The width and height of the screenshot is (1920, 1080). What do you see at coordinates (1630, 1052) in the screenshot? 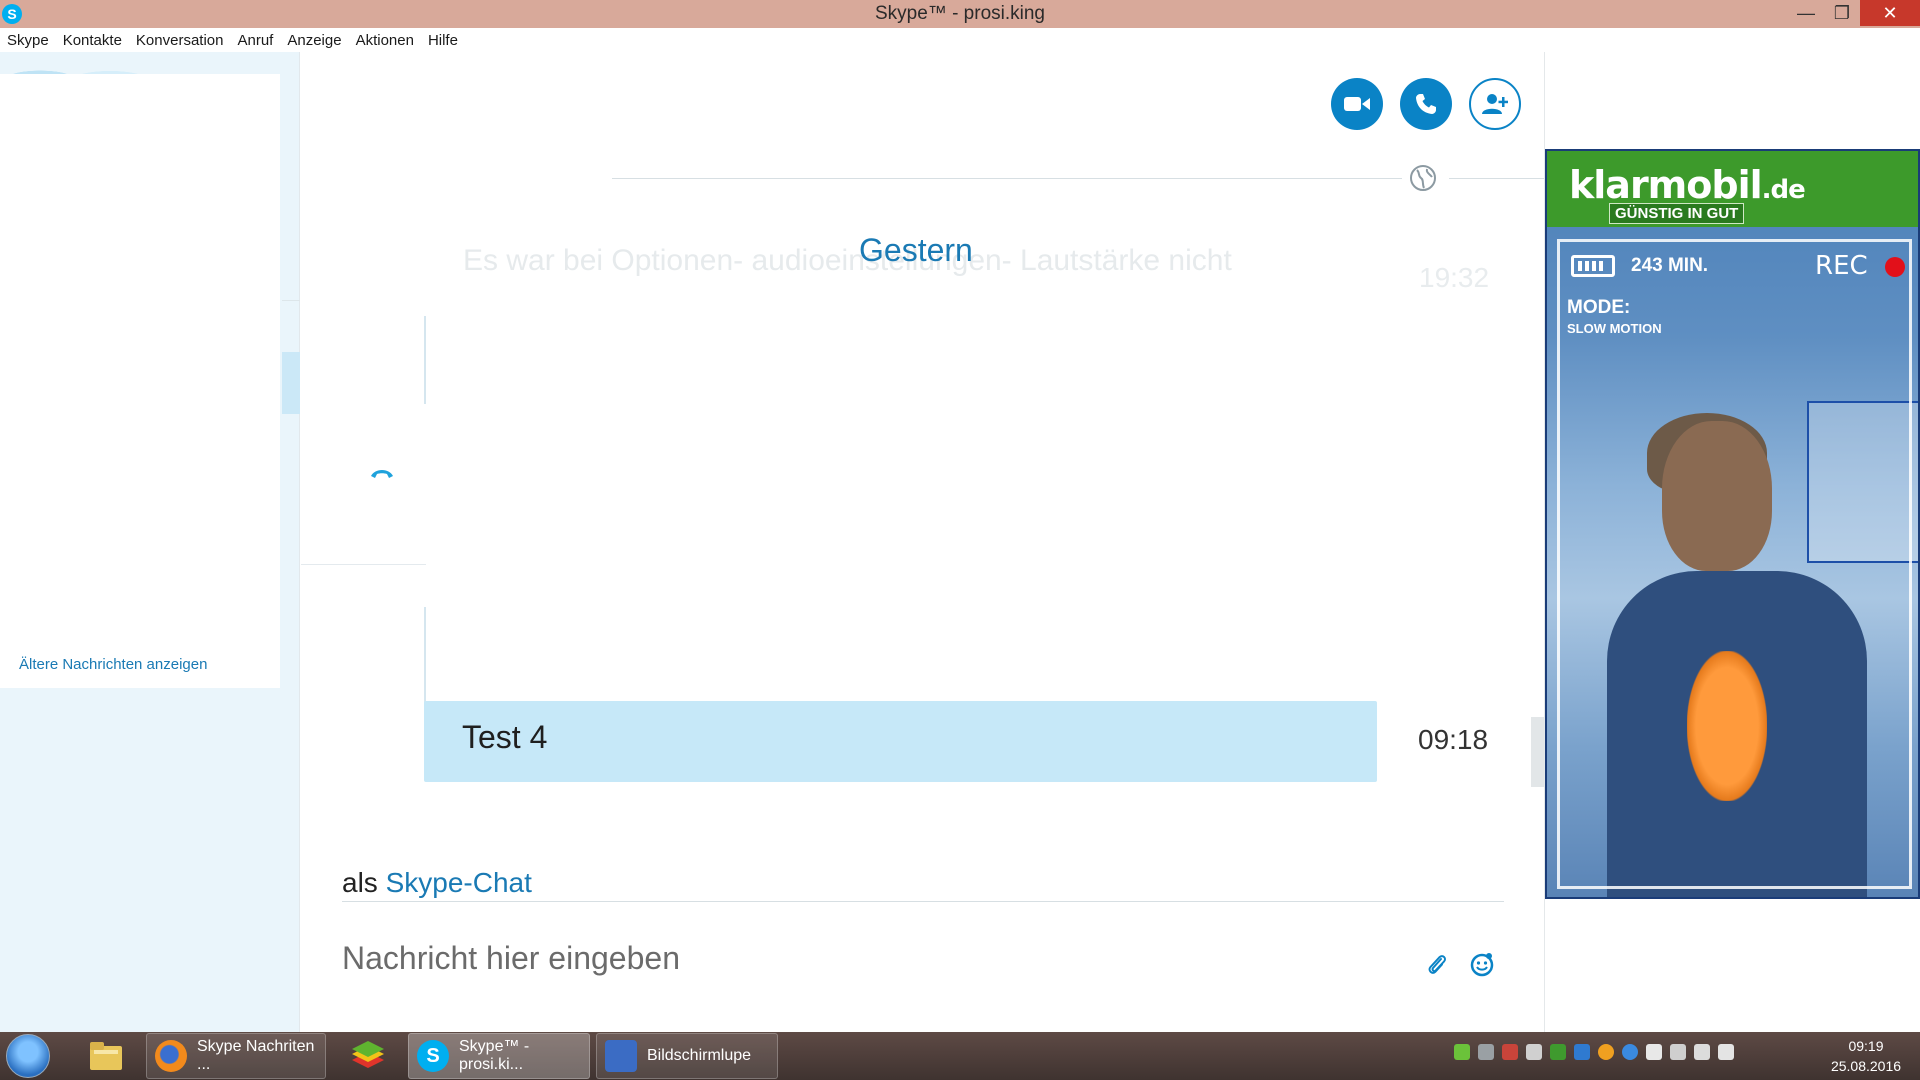
I see `tray-skype-icon` at bounding box center [1630, 1052].